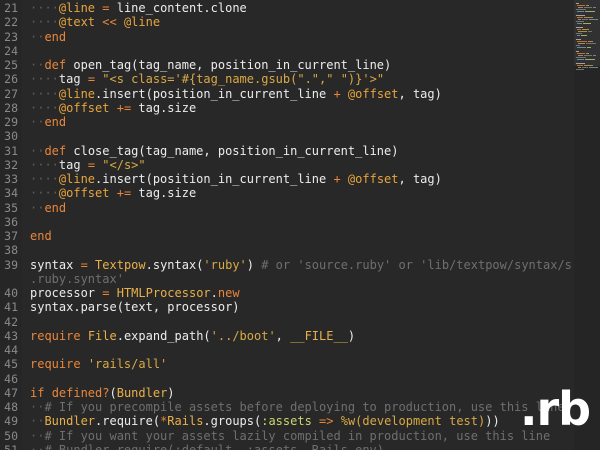 This screenshot has height=450, width=600. I want to click on code-line: 47 if defined?(Bundler), so click(286, 393).